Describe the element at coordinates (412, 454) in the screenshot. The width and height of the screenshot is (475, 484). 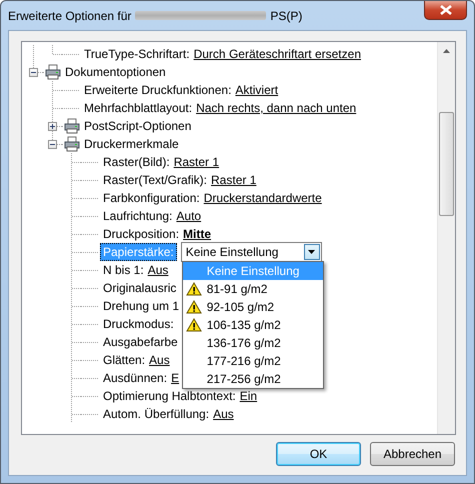
I see `cancel-button: Abbrechen` at that location.